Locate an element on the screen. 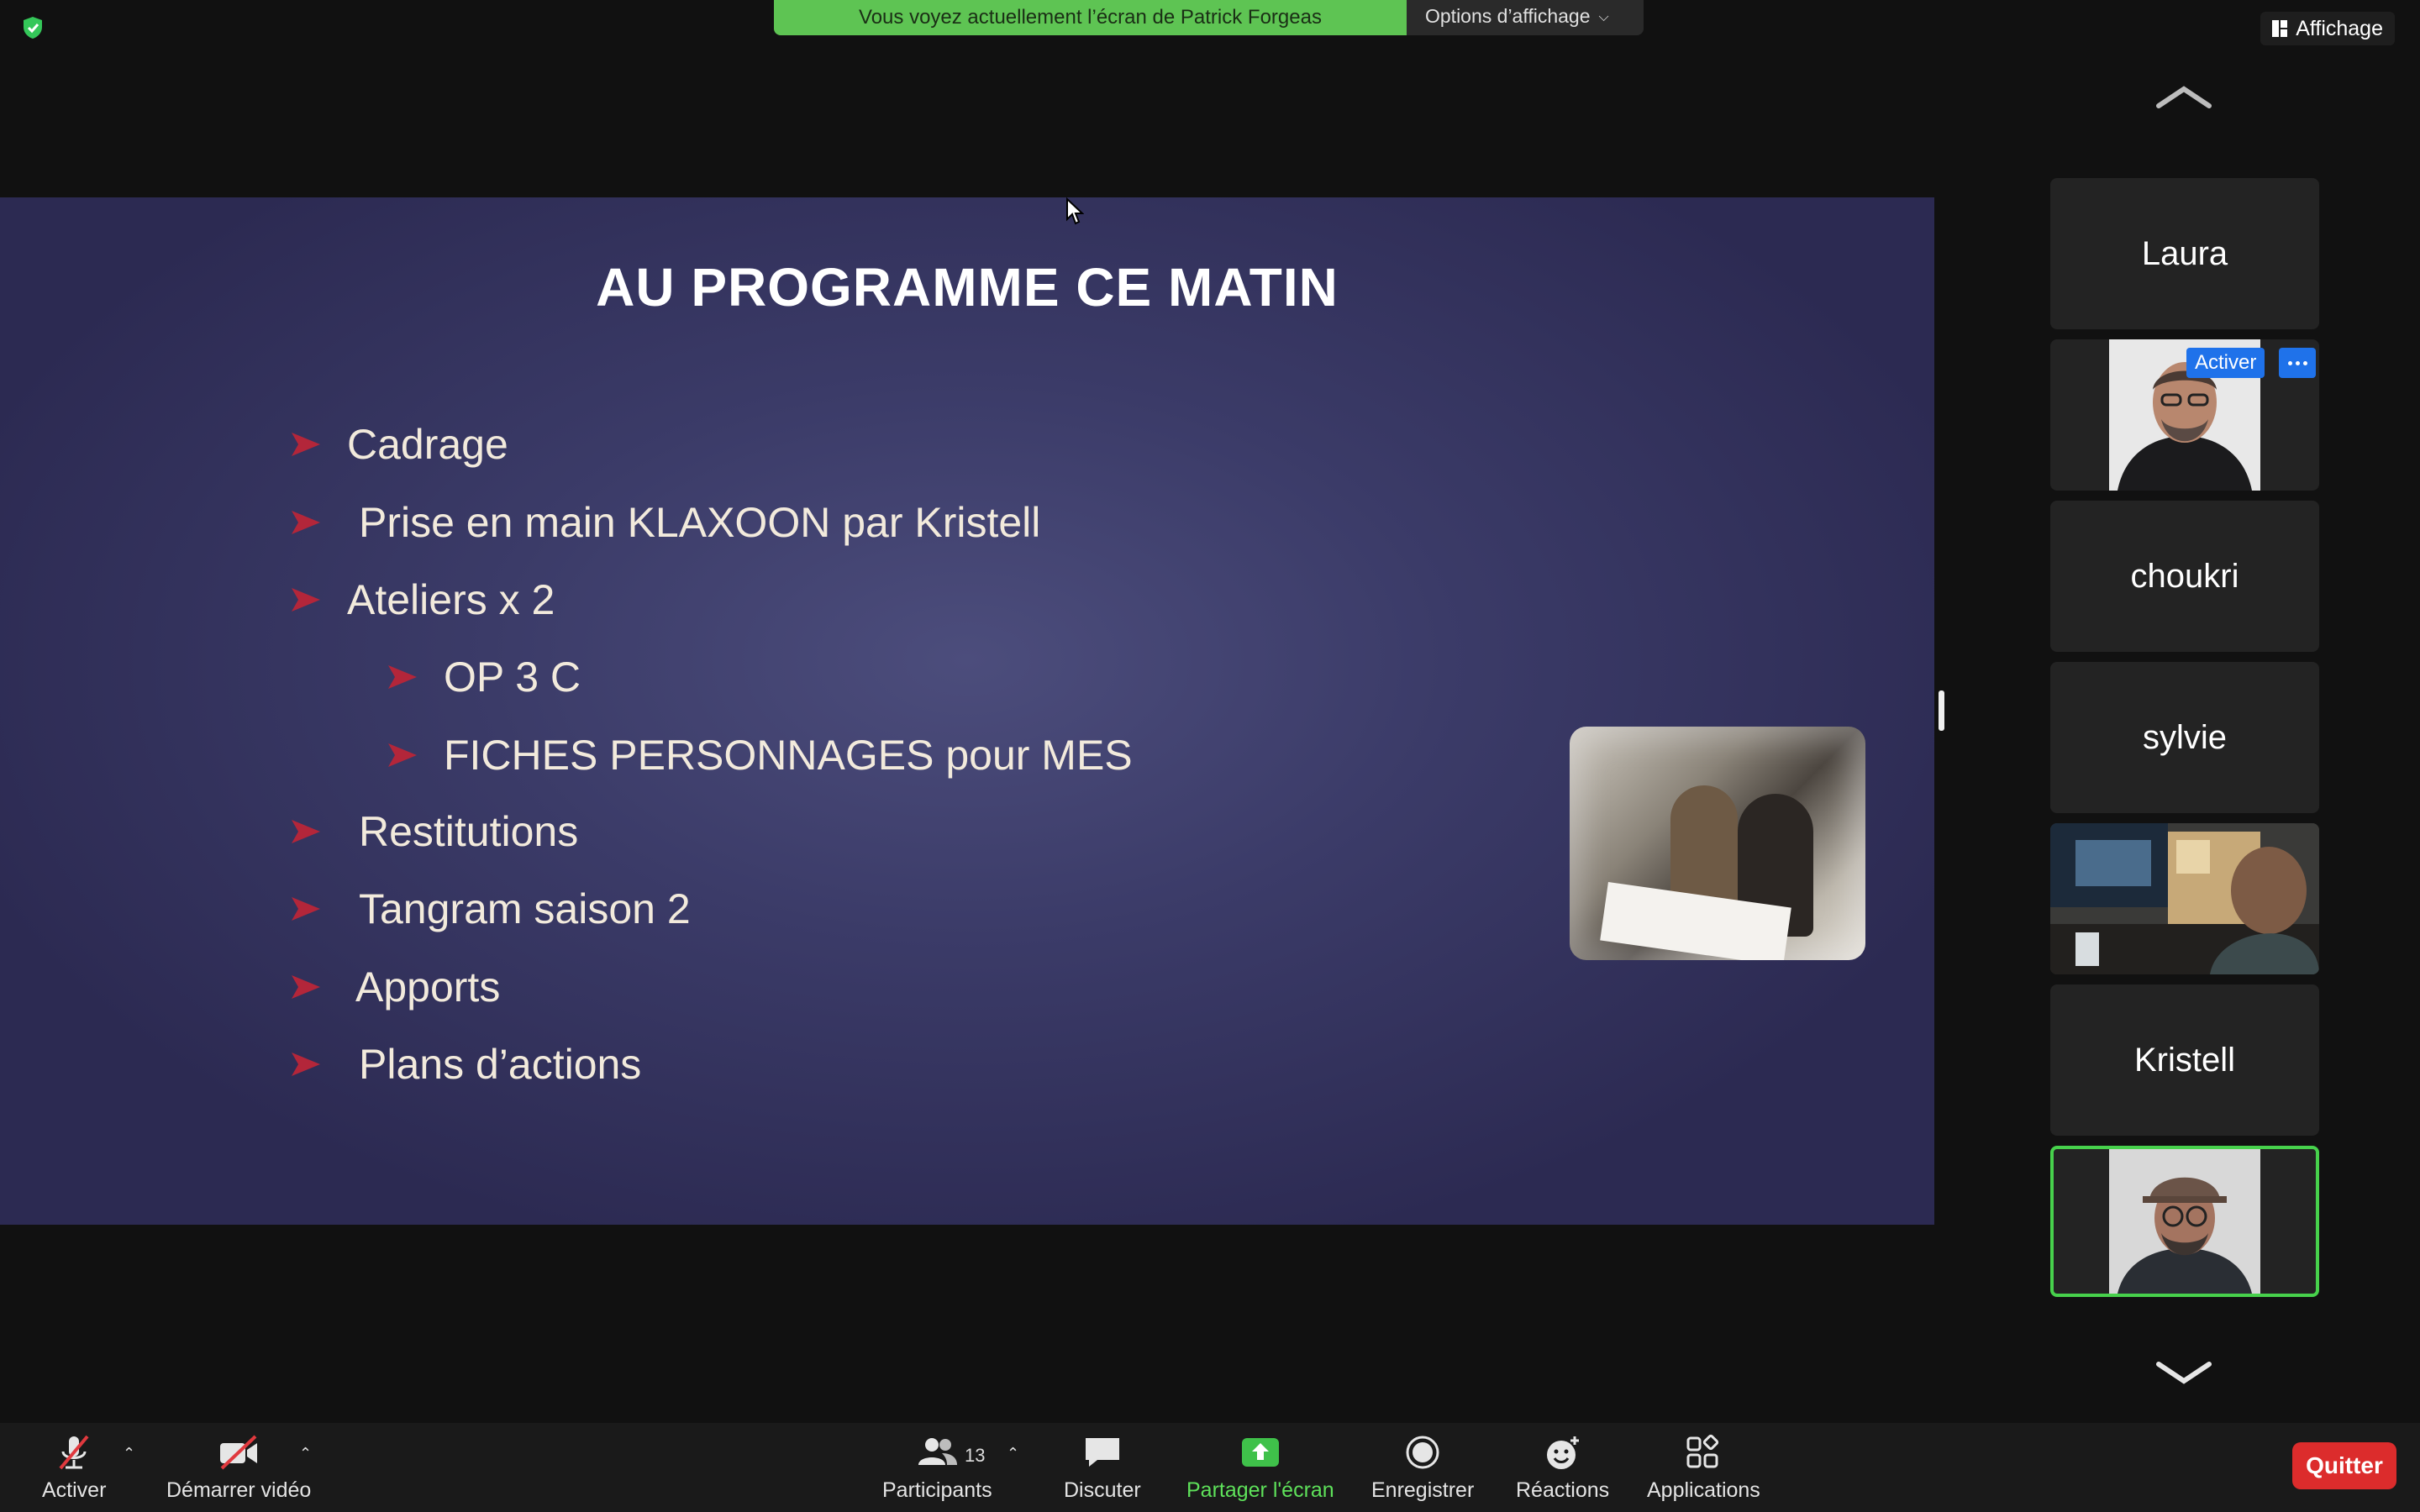  slide-title: AU PROGRAMME CE MATIN is located at coordinates (967, 287).